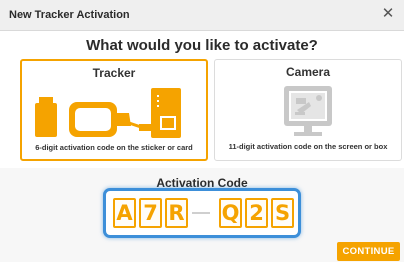 This screenshot has width=404, height=262. What do you see at coordinates (388, 14) in the screenshot?
I see `close-icon: ✕` at bounding box center [388, 14].